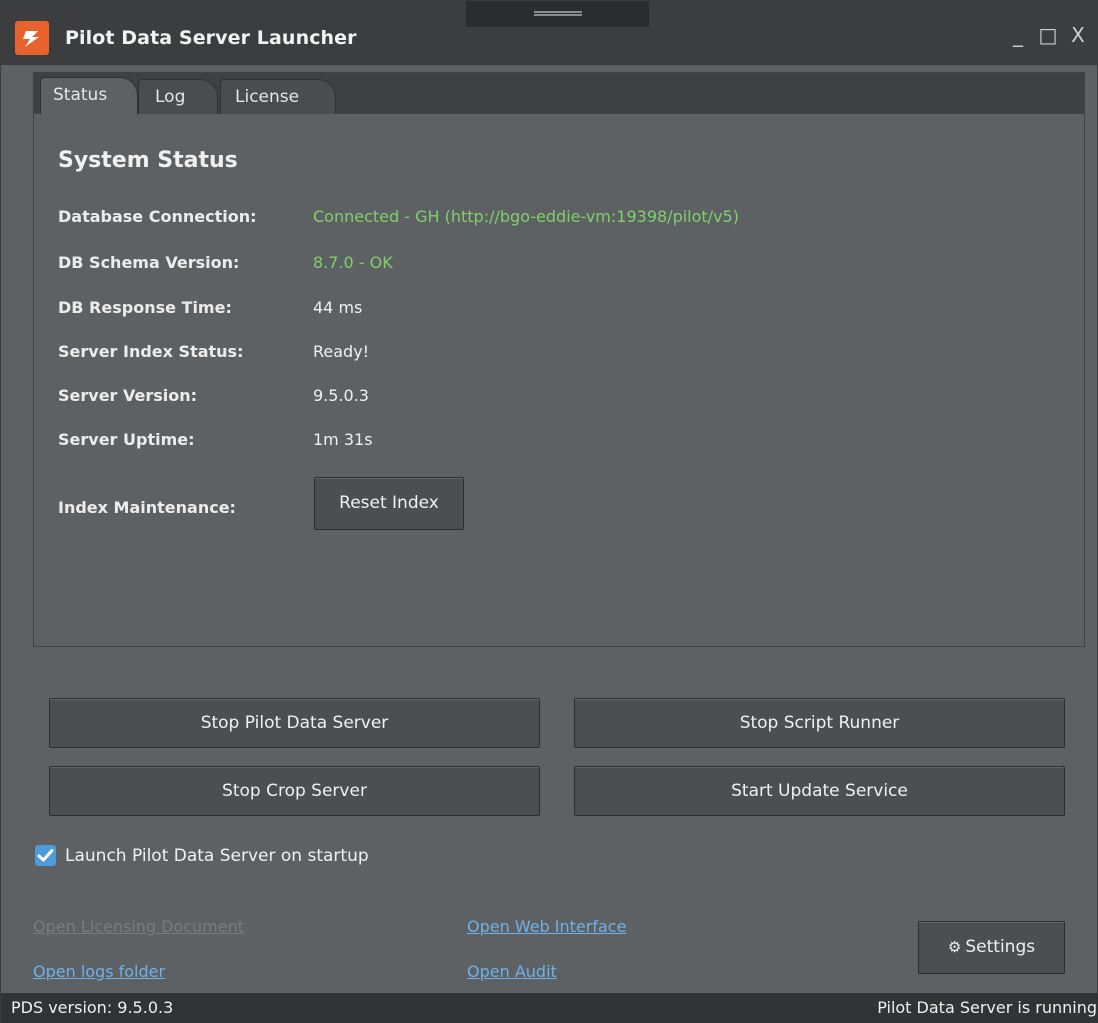  I want to click on server-uptime-label: Server Uptime:, so click(126, 439).